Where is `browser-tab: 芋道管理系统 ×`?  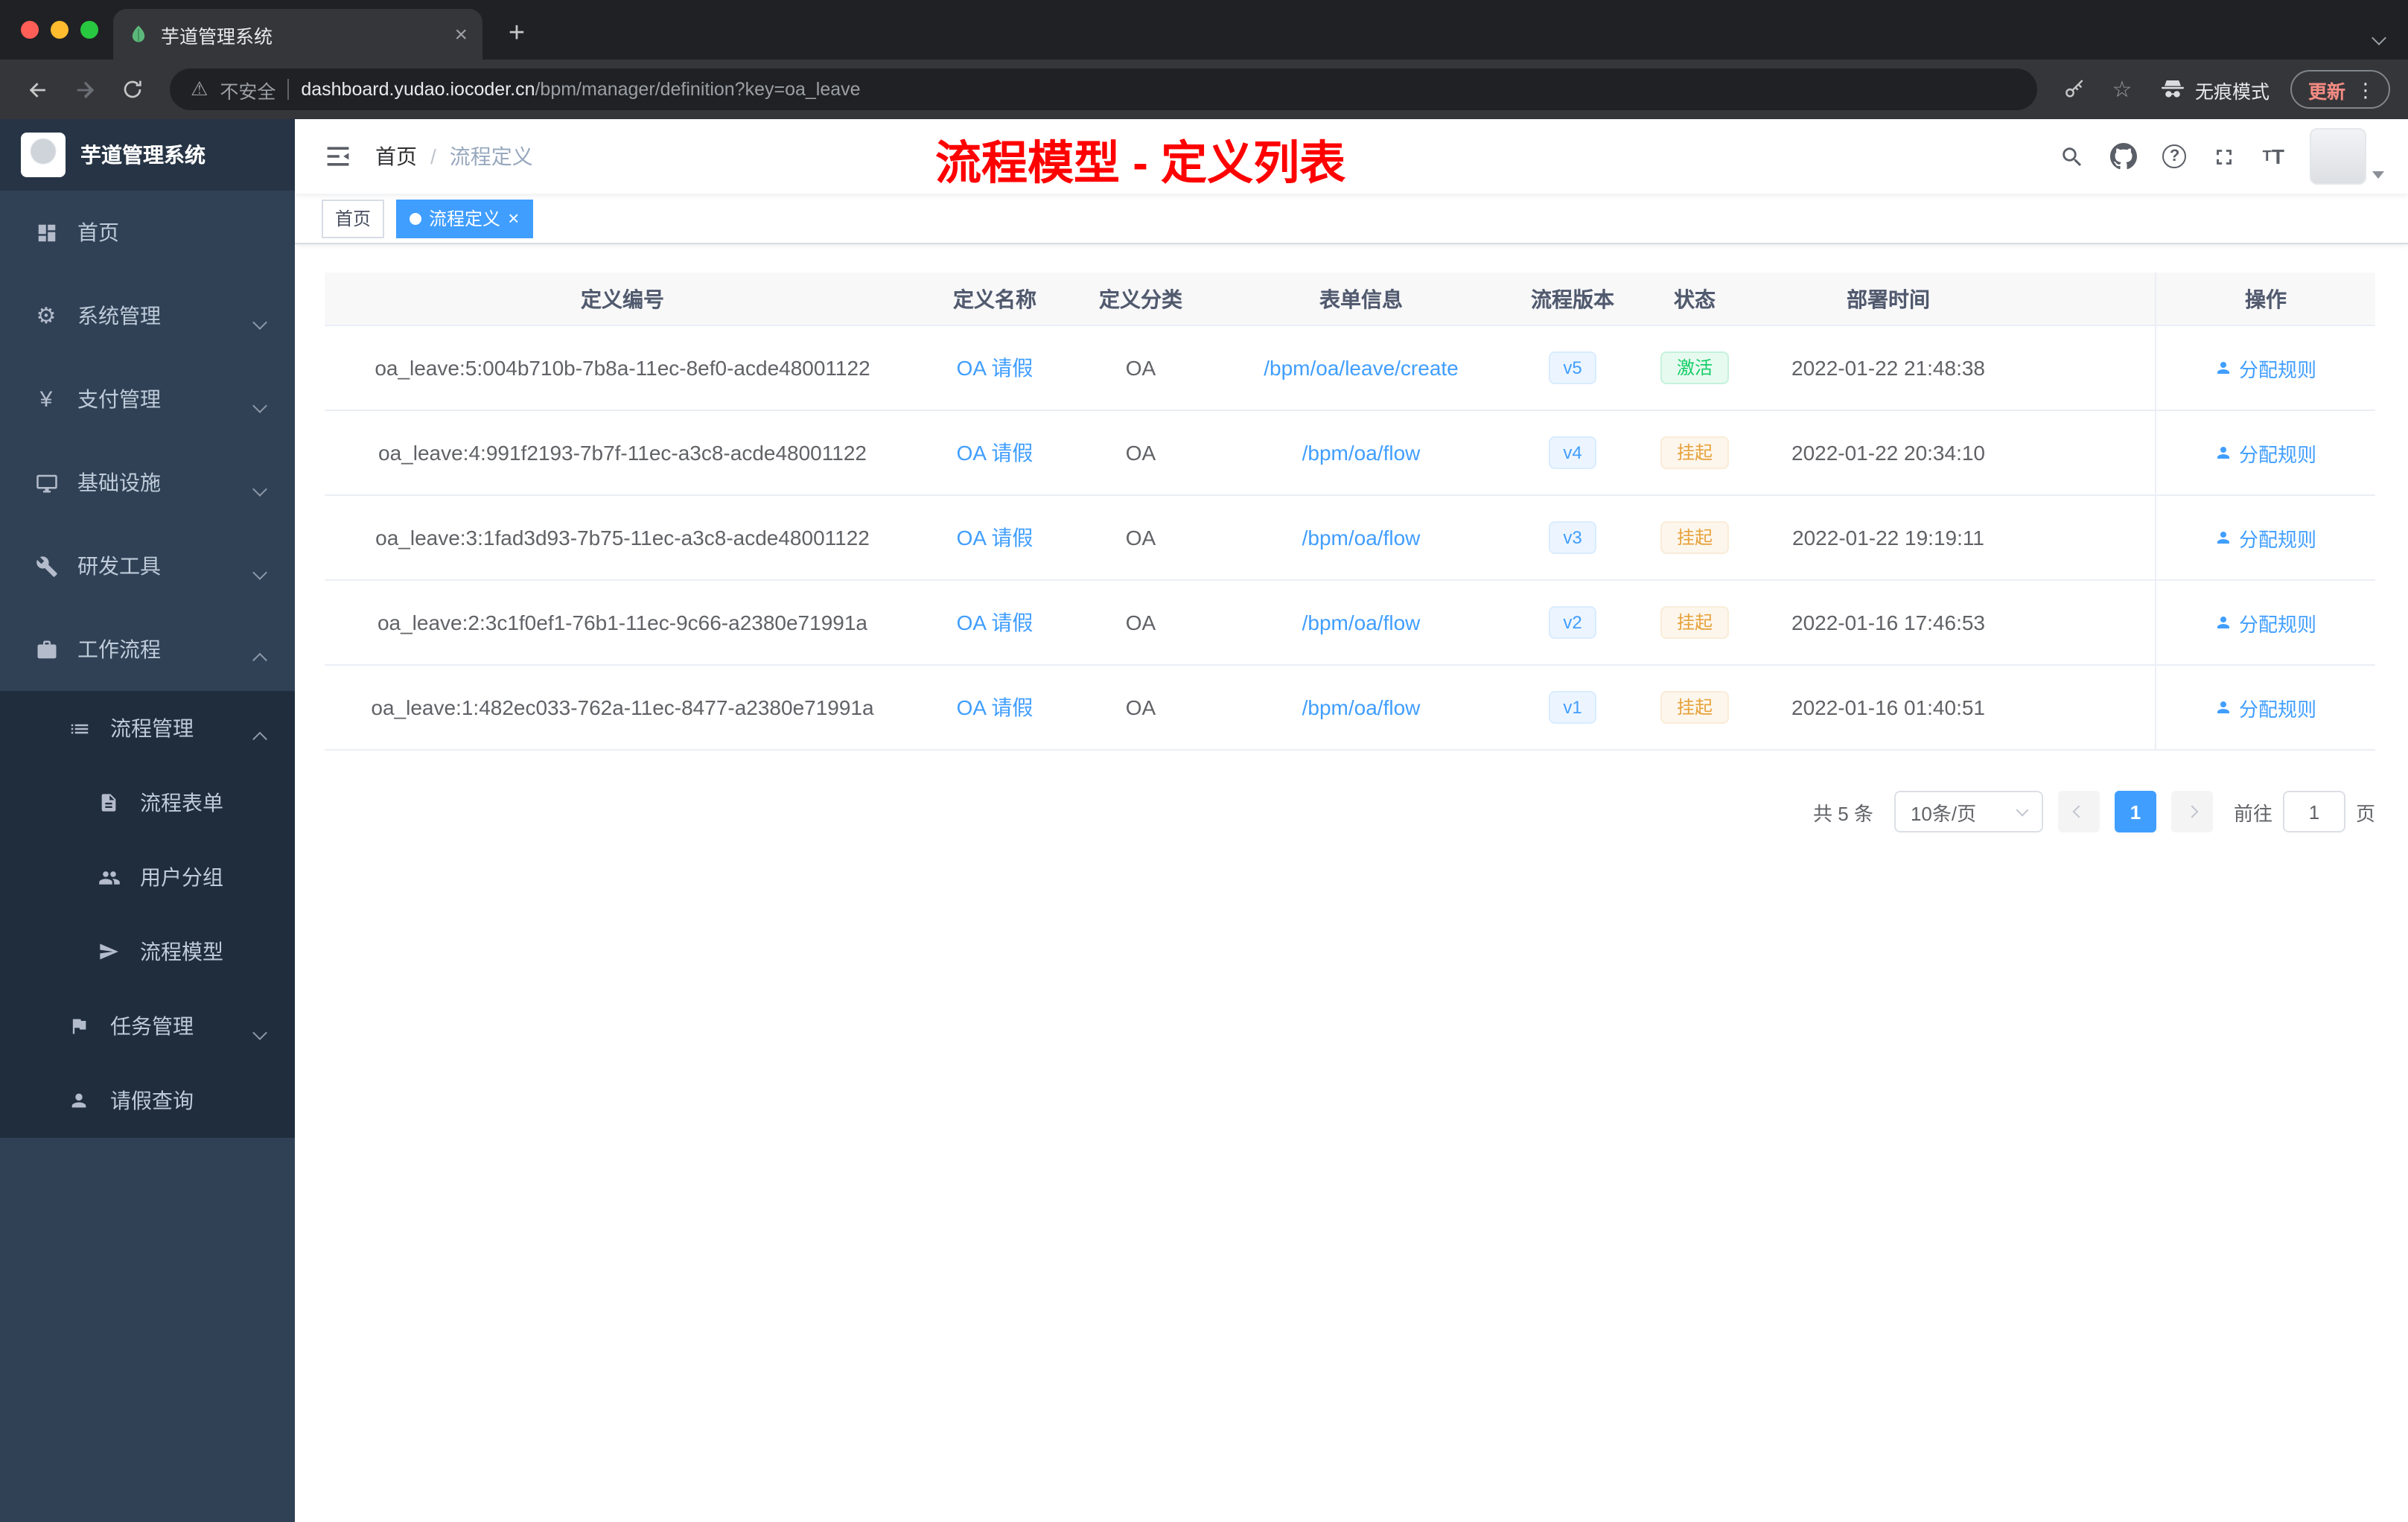
browser-tab: 芋道管理系统 × is located at coordinates (297, 34).